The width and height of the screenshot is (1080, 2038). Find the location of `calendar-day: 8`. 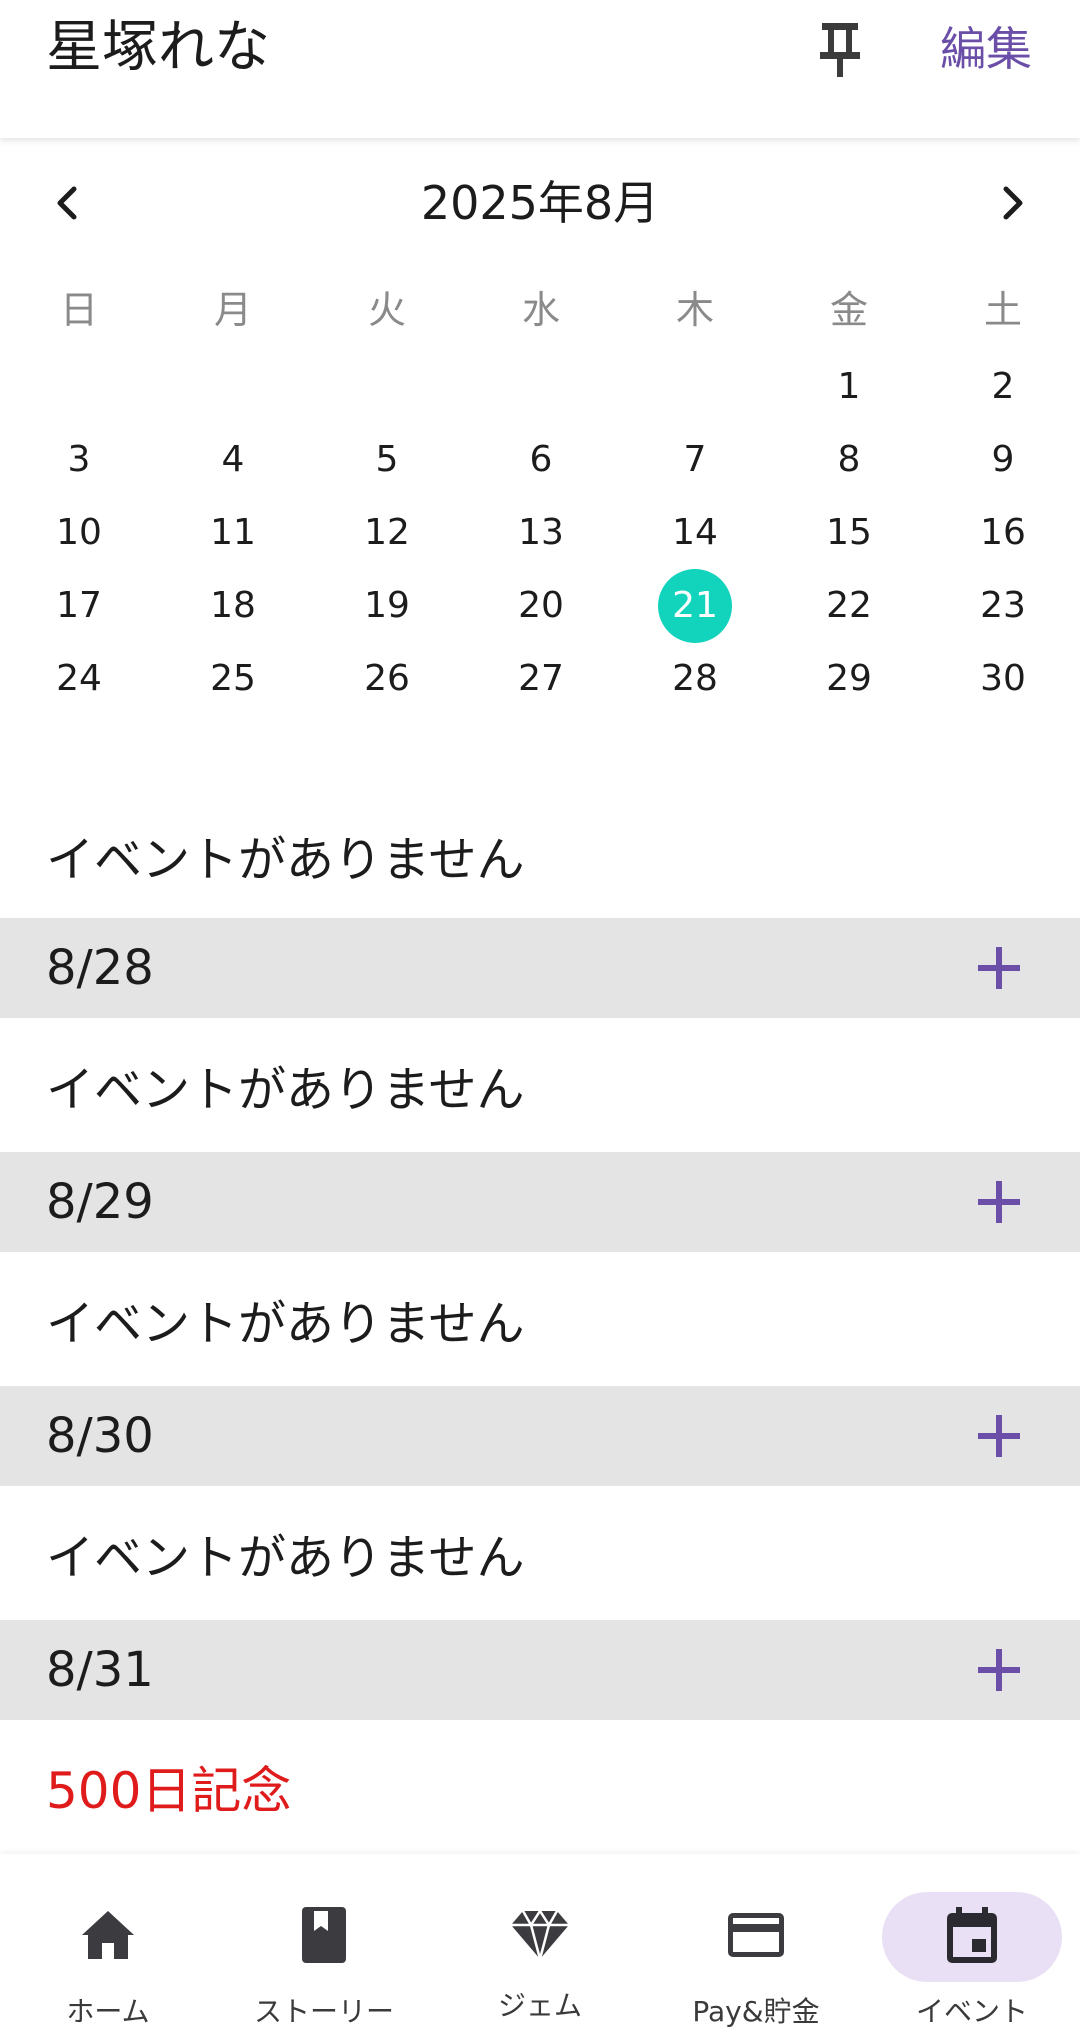

calendar-day: 8 is located at coordinates (849, 459).